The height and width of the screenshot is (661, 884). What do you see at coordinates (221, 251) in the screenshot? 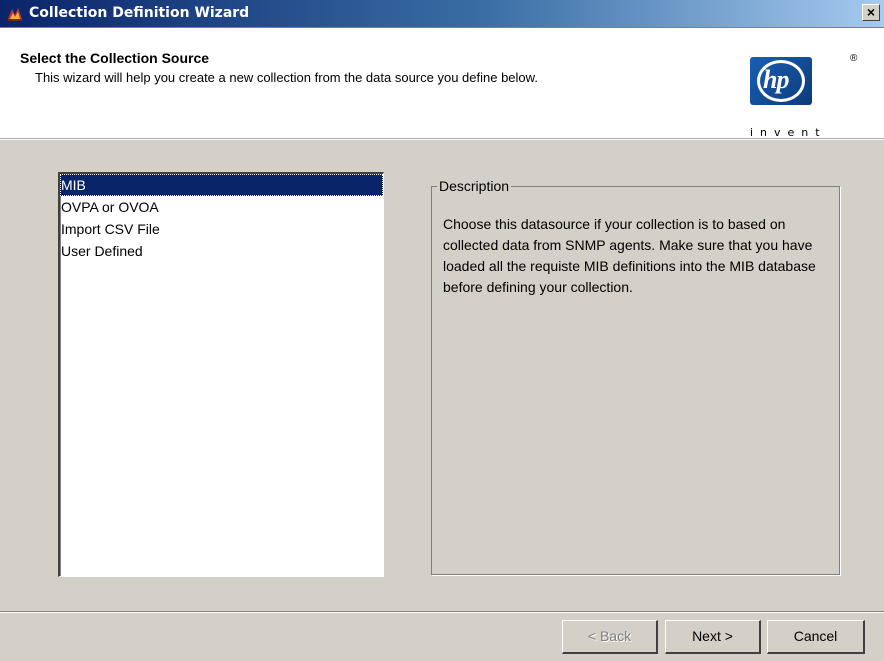
I see `list-item-user-defined: User Defined` at bounding box center [221, 251].